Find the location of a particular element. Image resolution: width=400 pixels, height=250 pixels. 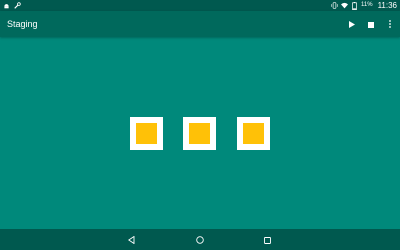

home-button is located at coordinates (200, 239).